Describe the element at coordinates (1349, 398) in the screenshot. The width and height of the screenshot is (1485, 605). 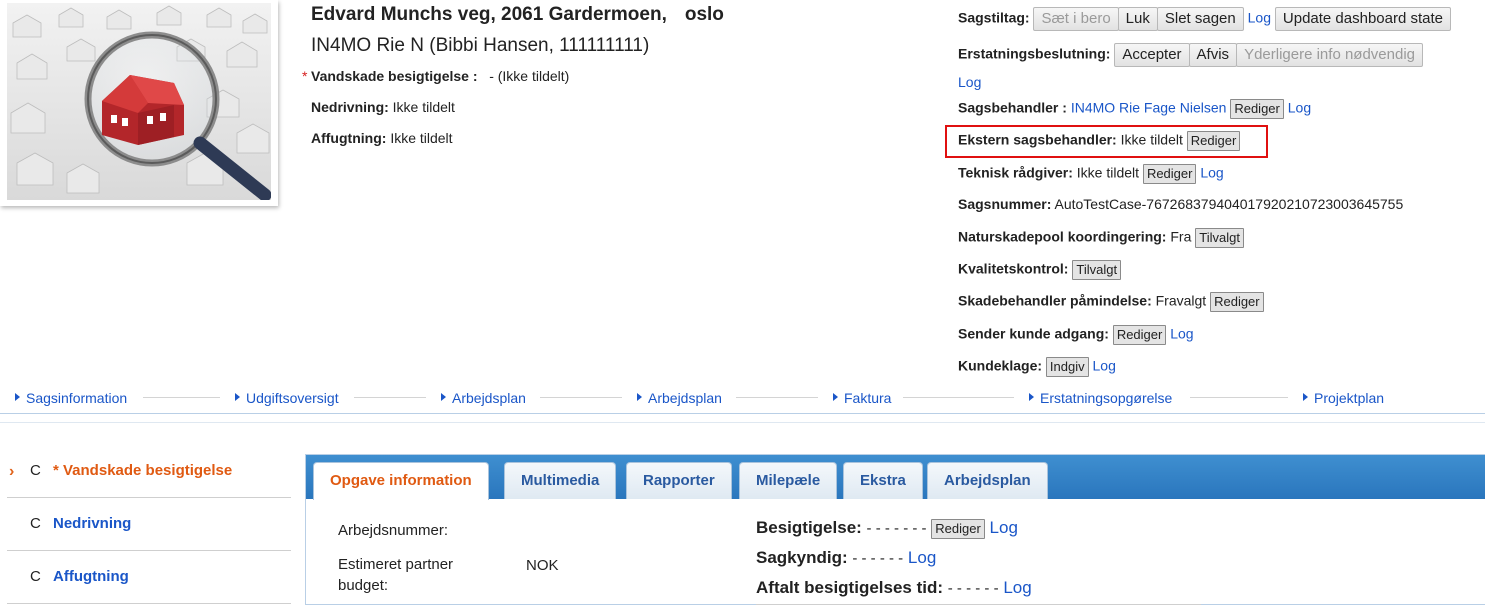
I see `nav-label: Projektplan` at that location.